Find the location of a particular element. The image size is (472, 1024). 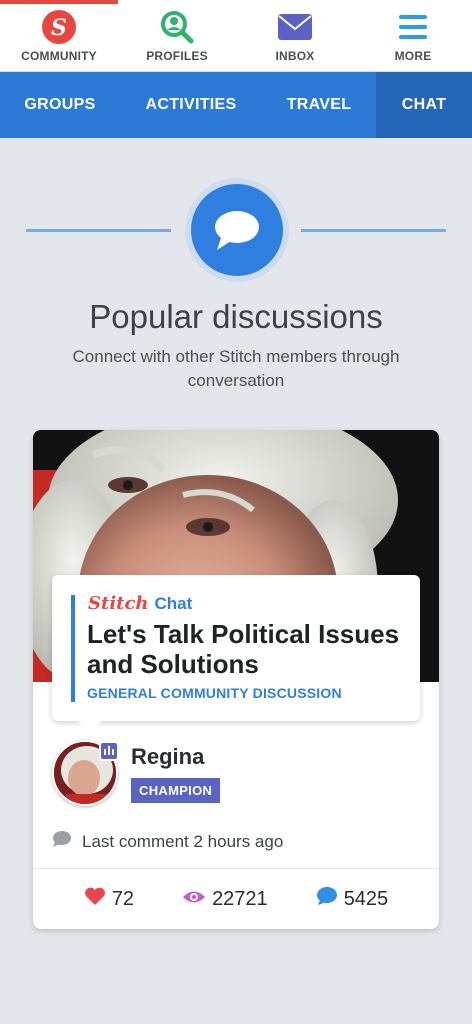

tab-inbox: INBOX is located at coordinates (295, 36).